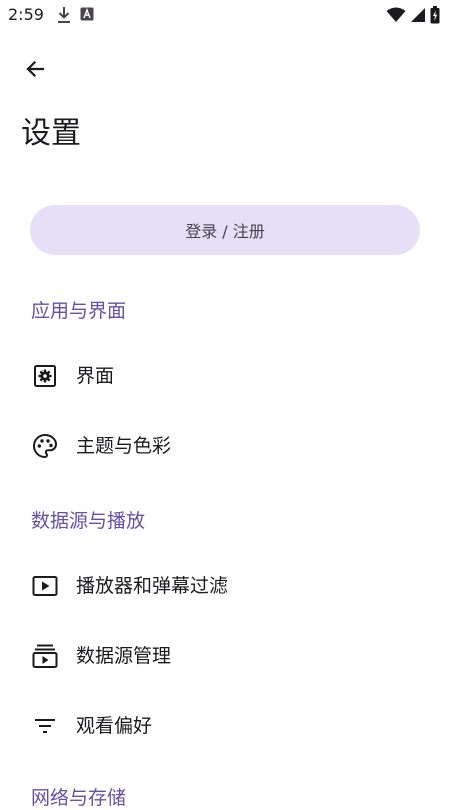  I want to click on signal-icon, so click(418, 17).